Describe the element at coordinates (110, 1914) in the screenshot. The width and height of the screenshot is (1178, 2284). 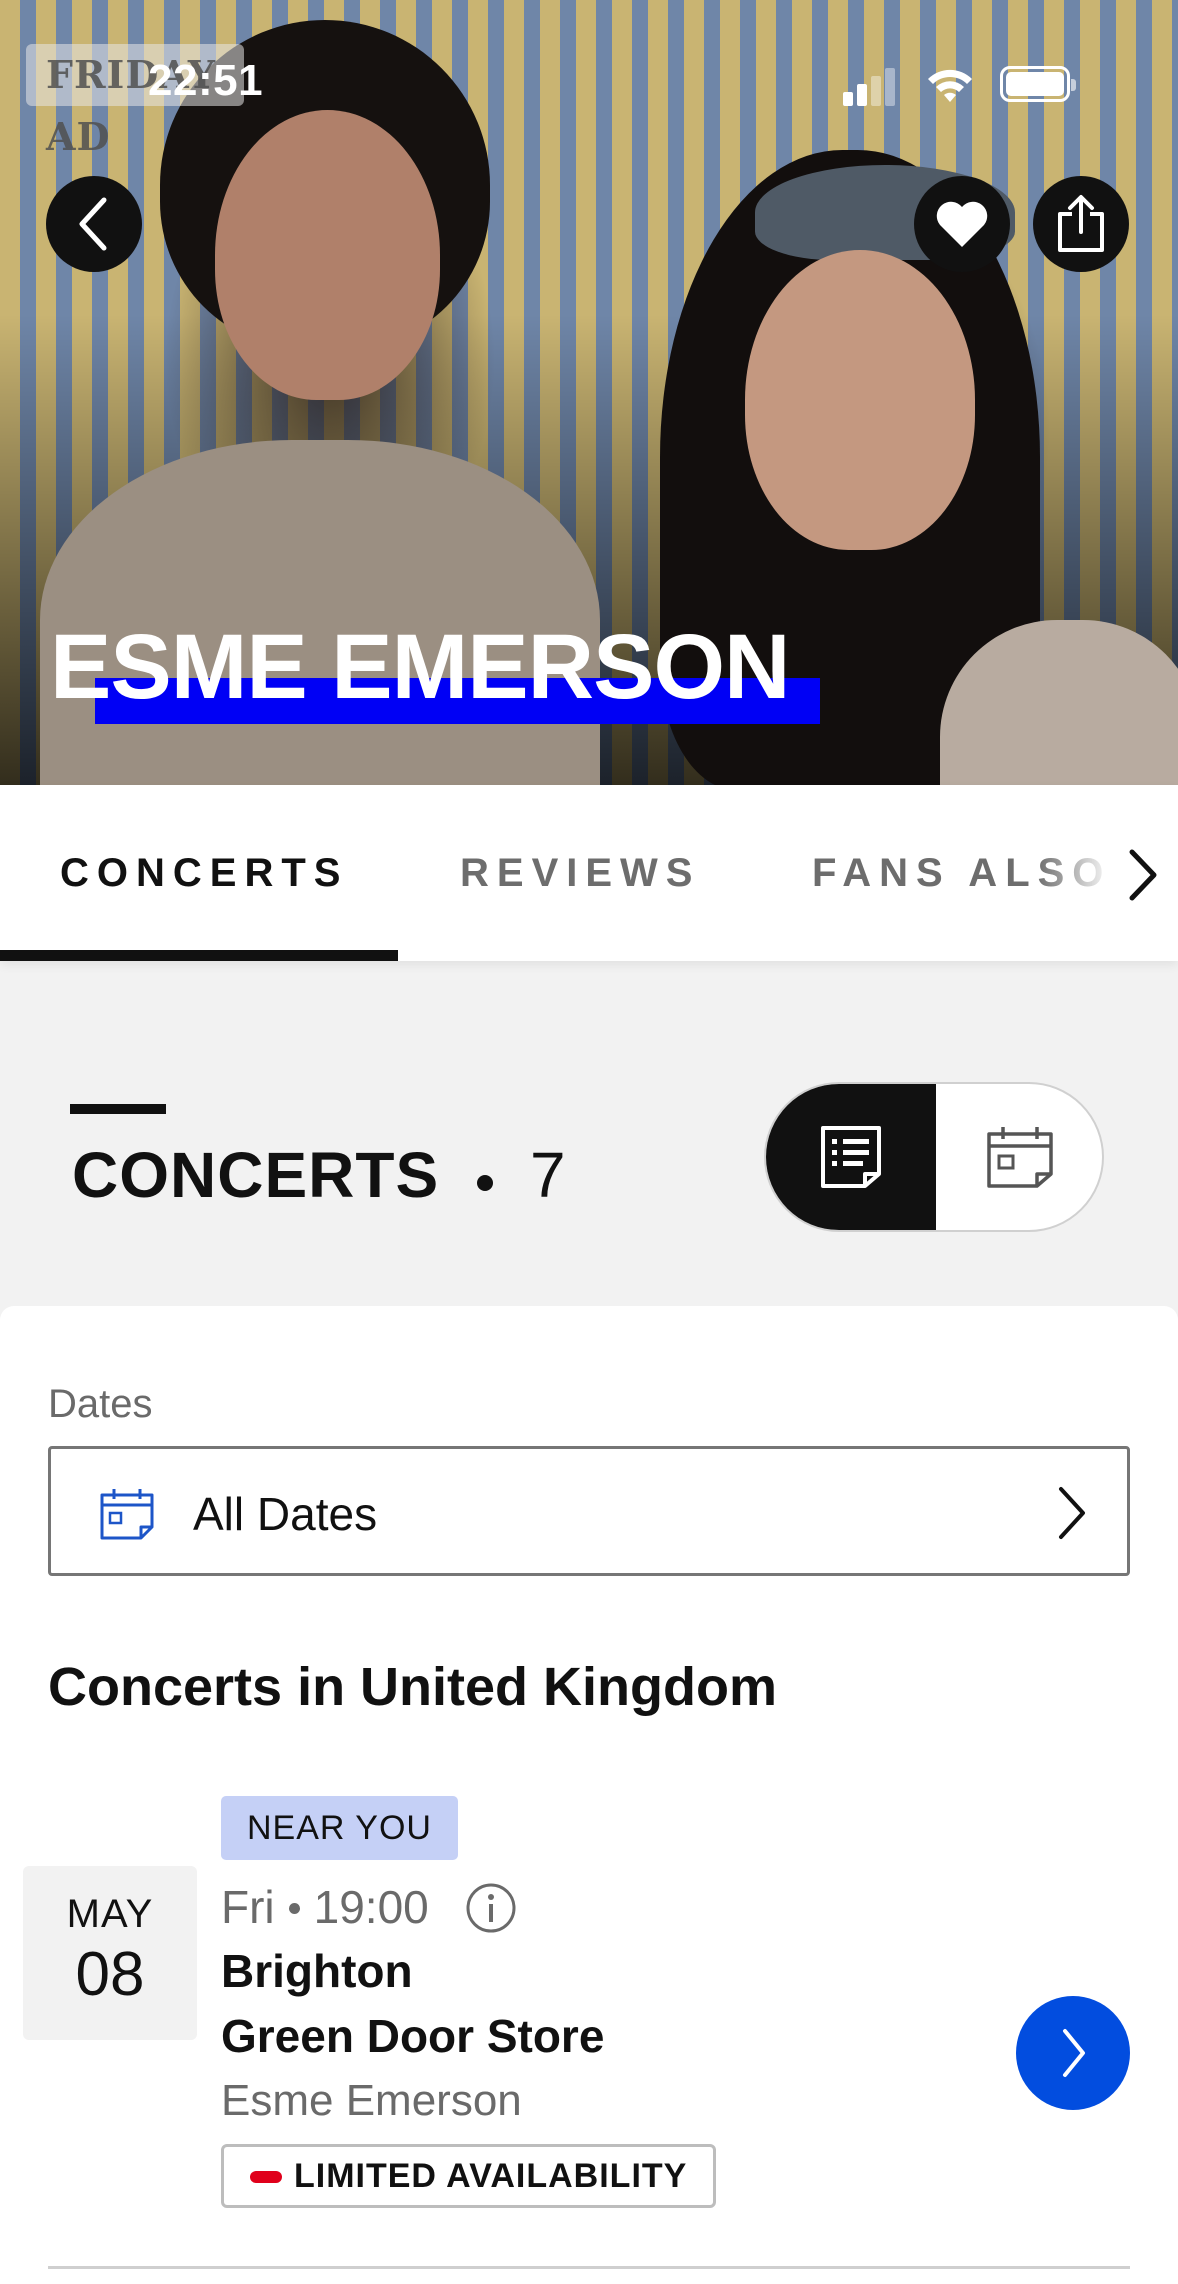
I see `concert-month: MAY` at that location.